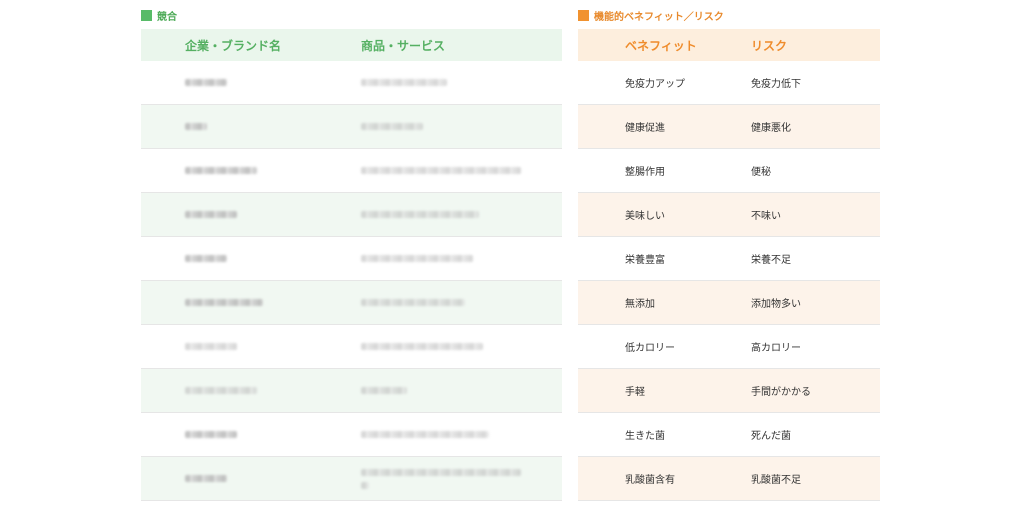  I want to click on table-row: 免疫力アップ 免疫力低下, so click(729, 83).